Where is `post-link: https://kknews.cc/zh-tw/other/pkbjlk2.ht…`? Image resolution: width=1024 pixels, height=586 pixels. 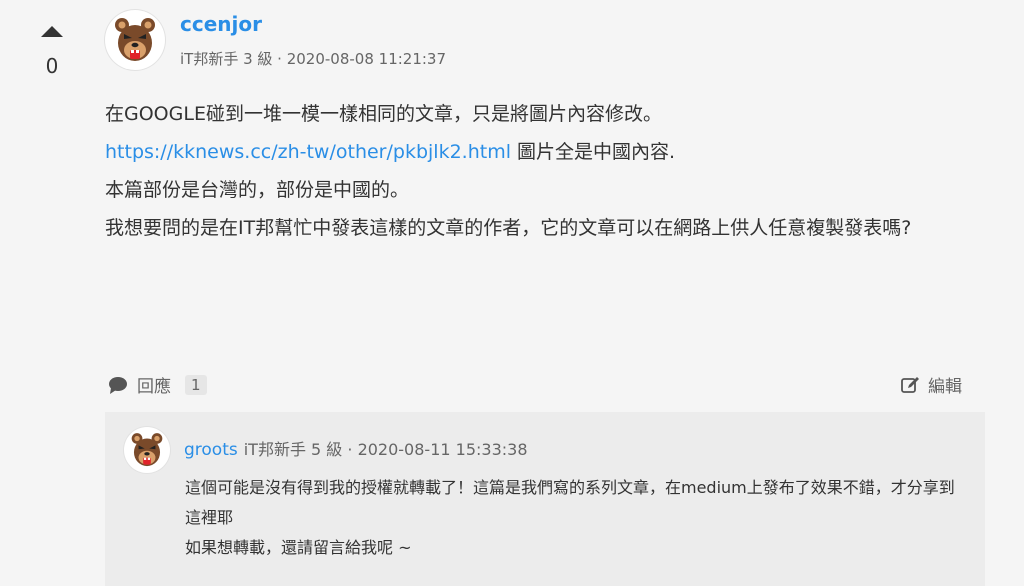 post-link: https://kknews.cc/zh-tw/other/pkbjlk2.ht… is located at coordinates (308, 152).